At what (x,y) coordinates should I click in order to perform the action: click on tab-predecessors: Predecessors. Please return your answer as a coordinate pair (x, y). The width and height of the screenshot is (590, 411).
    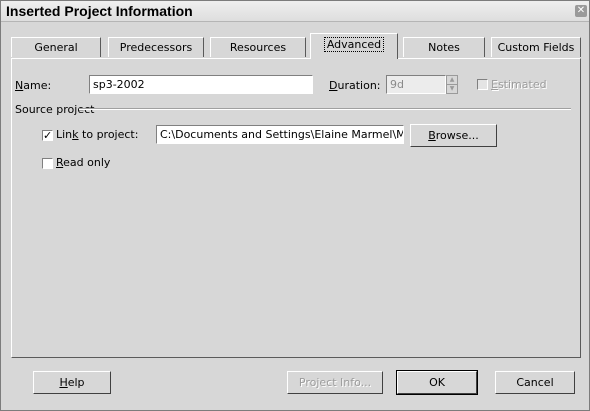
    Looking at the image, I should click on (156, 47).